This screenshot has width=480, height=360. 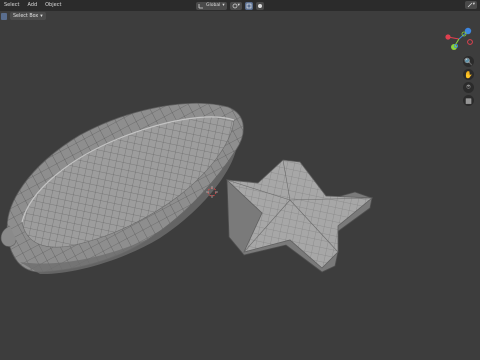 I want to click on header-center-controls: Global ▾ ▾, so click(x=230, y=5).